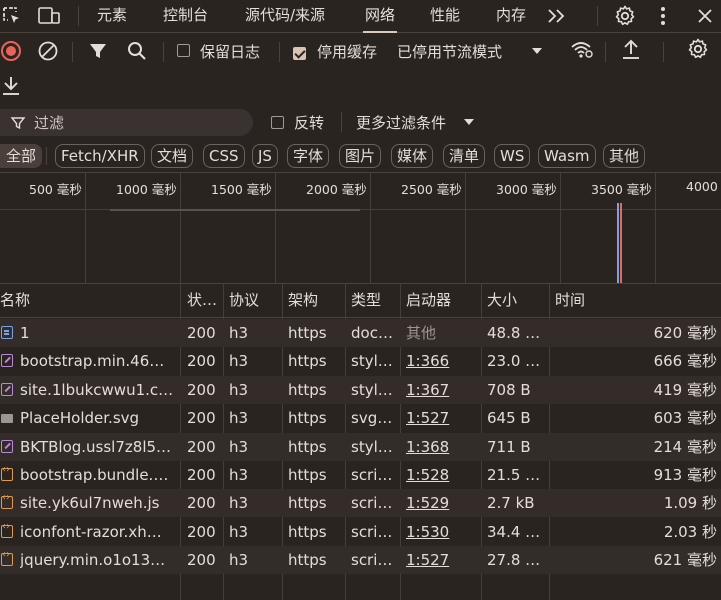 The image size is (721, 600). Describe the element at coordinates (401, 122) in the screenshot. I see `more-filters-button: 更多过滤条件` at that location.